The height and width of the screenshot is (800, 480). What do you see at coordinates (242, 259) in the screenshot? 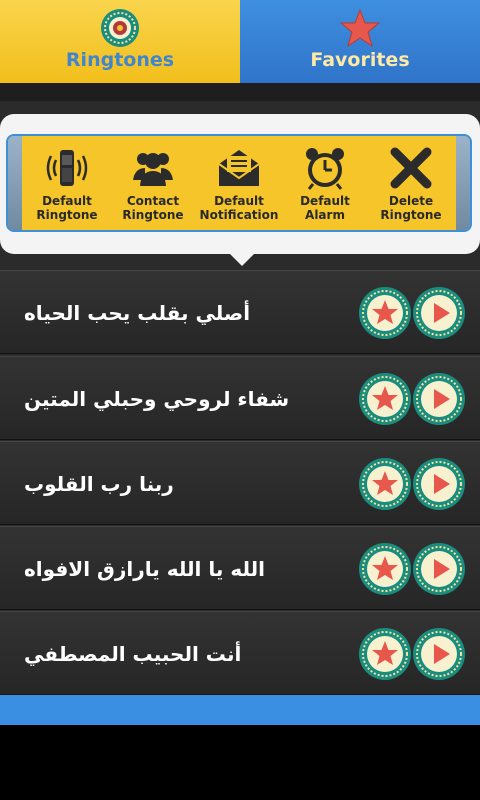
I see `popup-pointer` at bounding box center [242, 259].